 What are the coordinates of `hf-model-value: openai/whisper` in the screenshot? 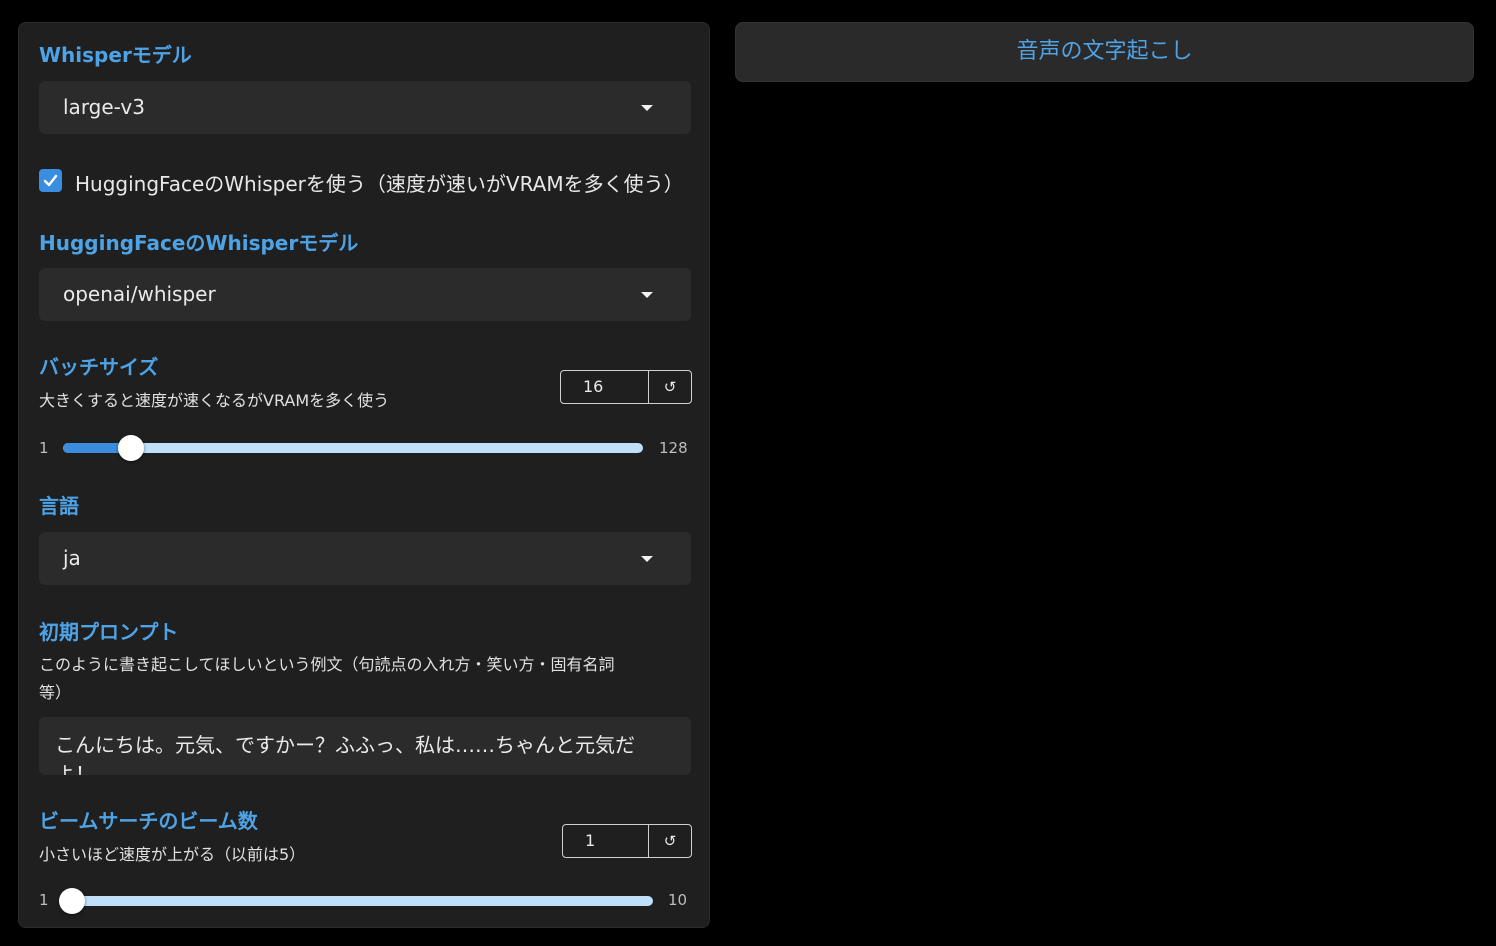 It's located at (139, 294).